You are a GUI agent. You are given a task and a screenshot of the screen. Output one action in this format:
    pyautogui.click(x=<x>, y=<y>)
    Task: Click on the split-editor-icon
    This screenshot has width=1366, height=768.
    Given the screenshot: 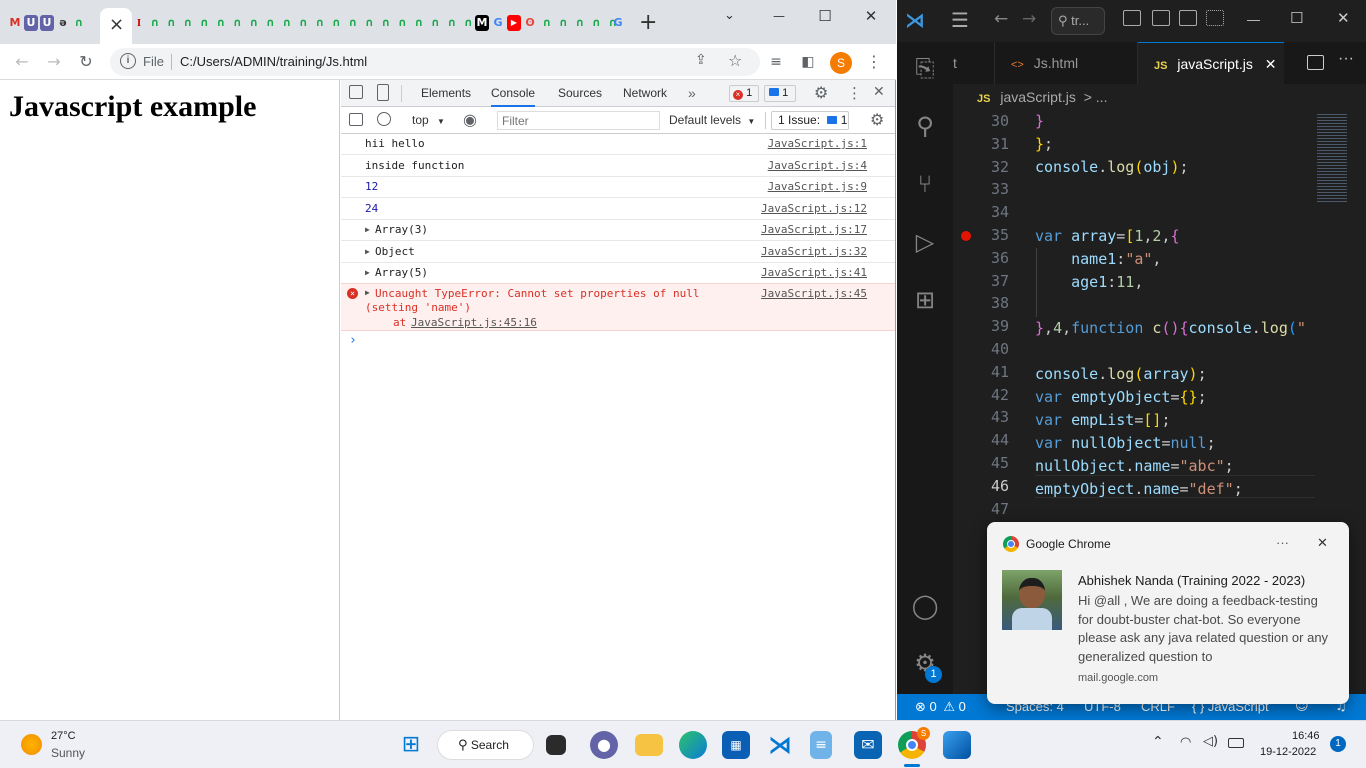 What is the action you would take?
    pyautogui.click(x=1315, y=62)
    